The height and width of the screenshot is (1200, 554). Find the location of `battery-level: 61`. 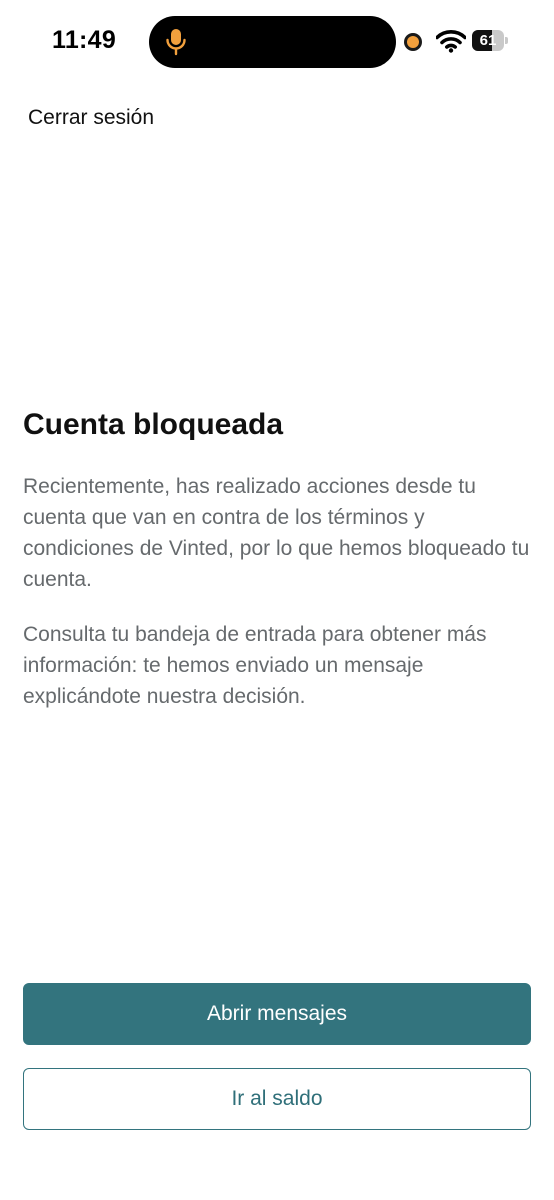

battery-level: 61 is located at coordinates (488, 40).